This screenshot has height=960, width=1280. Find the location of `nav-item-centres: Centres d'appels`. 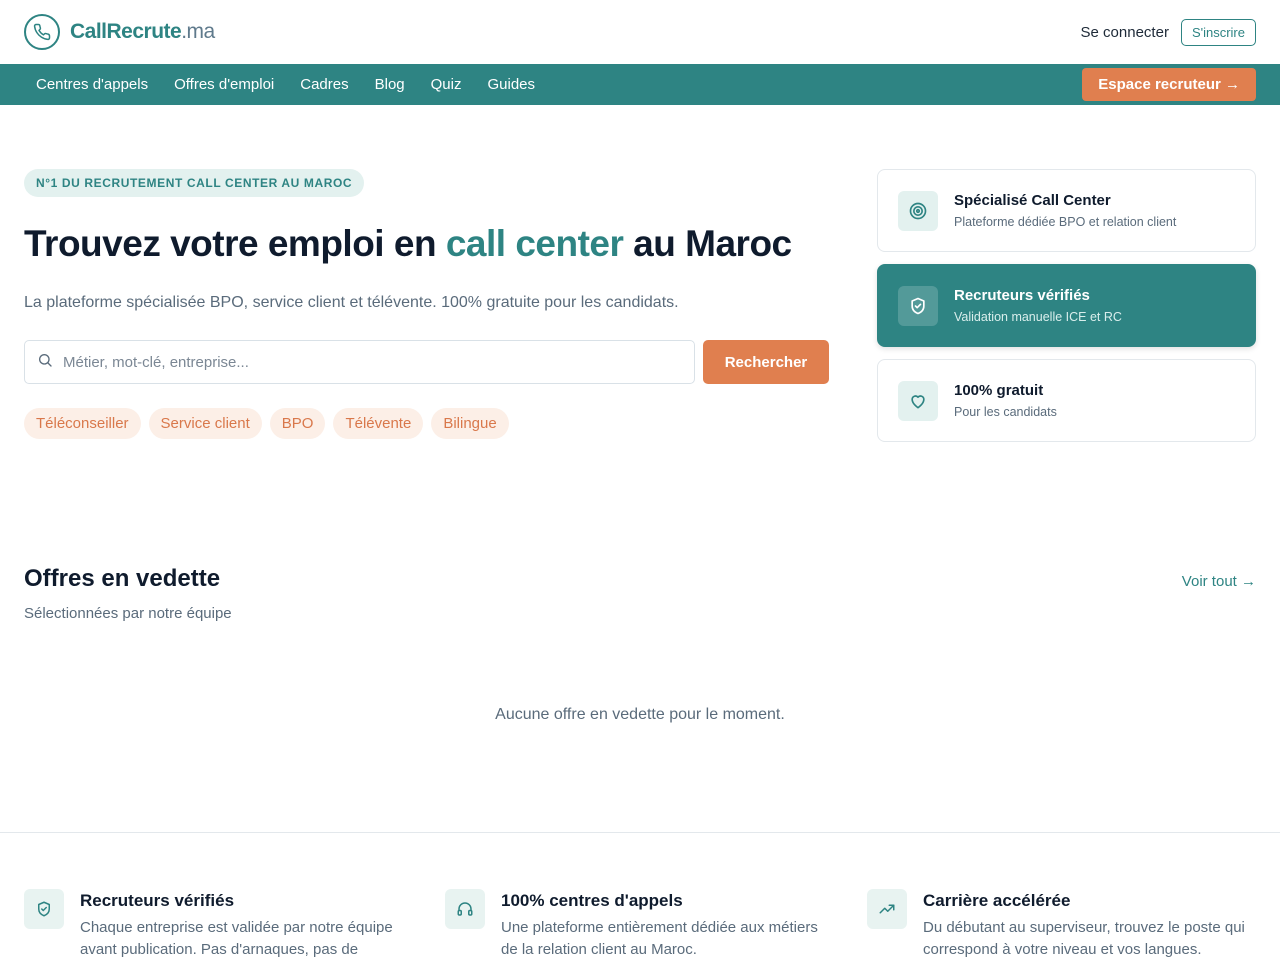

nav-item-centres: Centres d'appels is located at coordinates (92, 84).